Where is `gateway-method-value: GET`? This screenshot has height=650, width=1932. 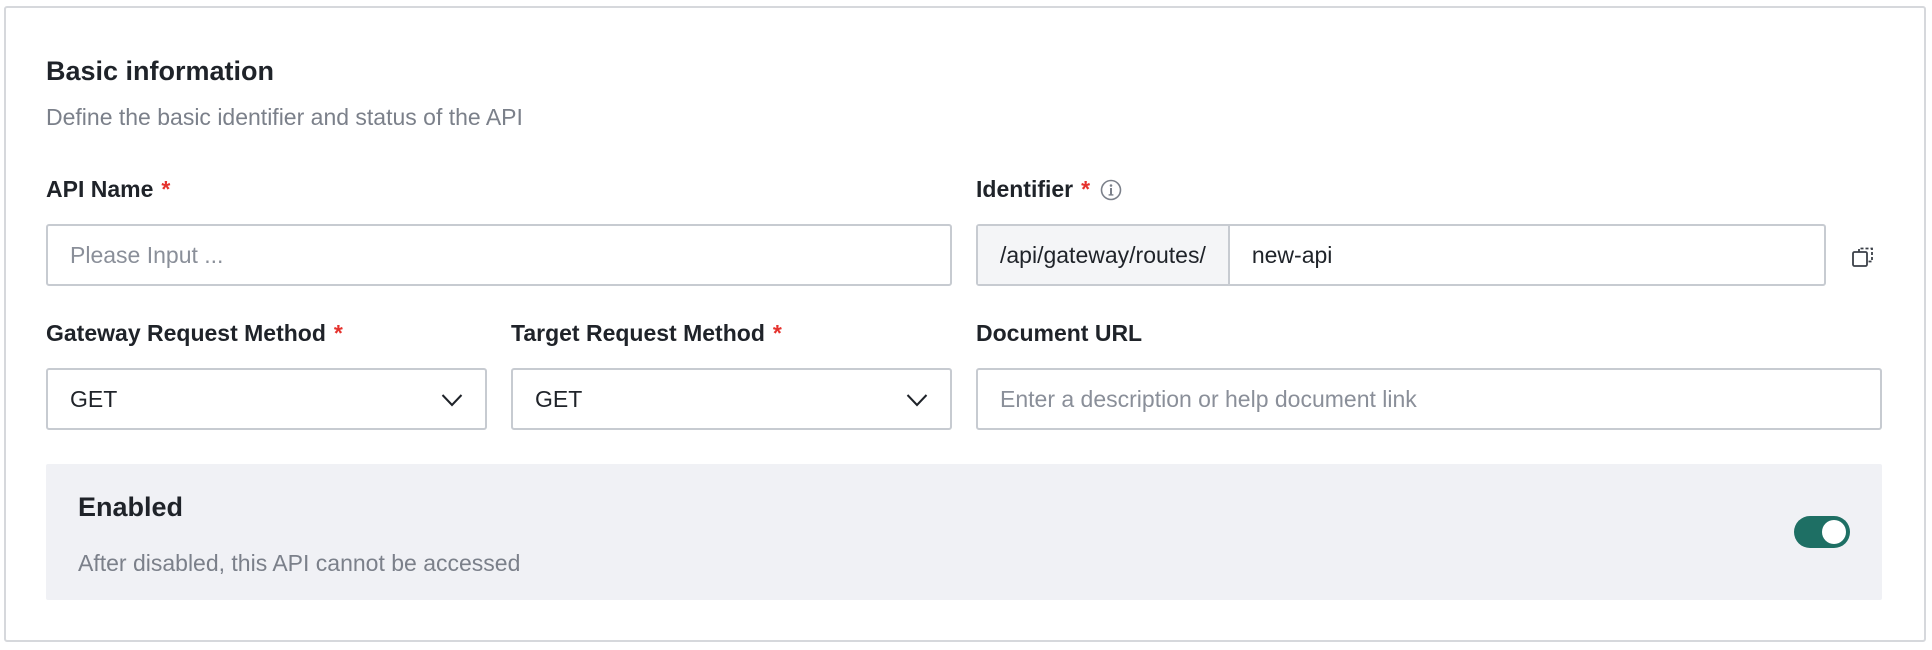 gateway-method-value: GET is located at coordinates (94, 398).